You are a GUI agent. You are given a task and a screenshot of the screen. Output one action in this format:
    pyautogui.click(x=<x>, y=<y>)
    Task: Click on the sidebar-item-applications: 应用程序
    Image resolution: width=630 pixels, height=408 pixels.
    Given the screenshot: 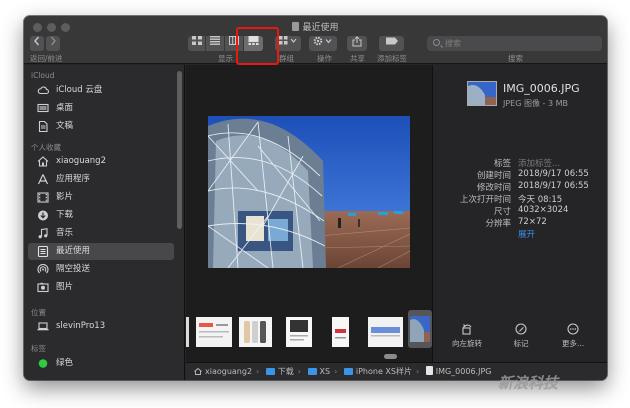 What is the action you would take?
    pyautogui.click(x=101, y=179)
    